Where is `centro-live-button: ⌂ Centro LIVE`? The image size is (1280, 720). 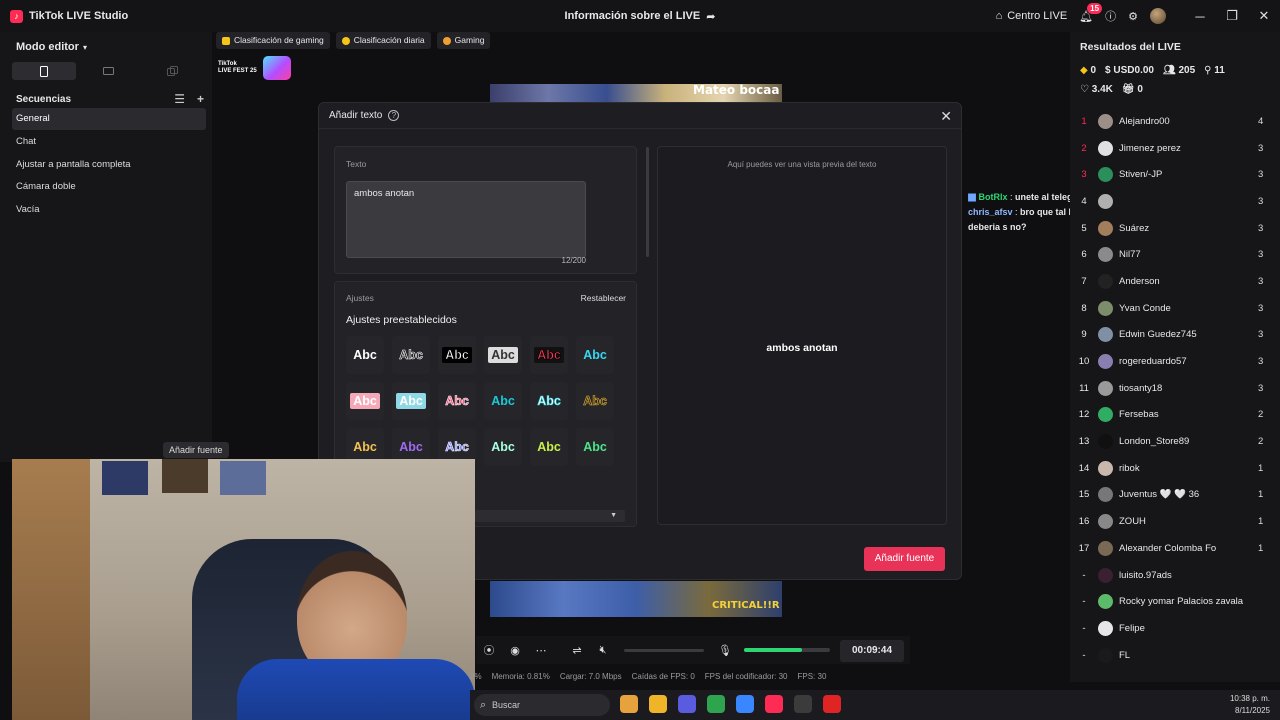
centro-live-button: ⌂ Centro LIVE is located at coordinates (1032, 16).